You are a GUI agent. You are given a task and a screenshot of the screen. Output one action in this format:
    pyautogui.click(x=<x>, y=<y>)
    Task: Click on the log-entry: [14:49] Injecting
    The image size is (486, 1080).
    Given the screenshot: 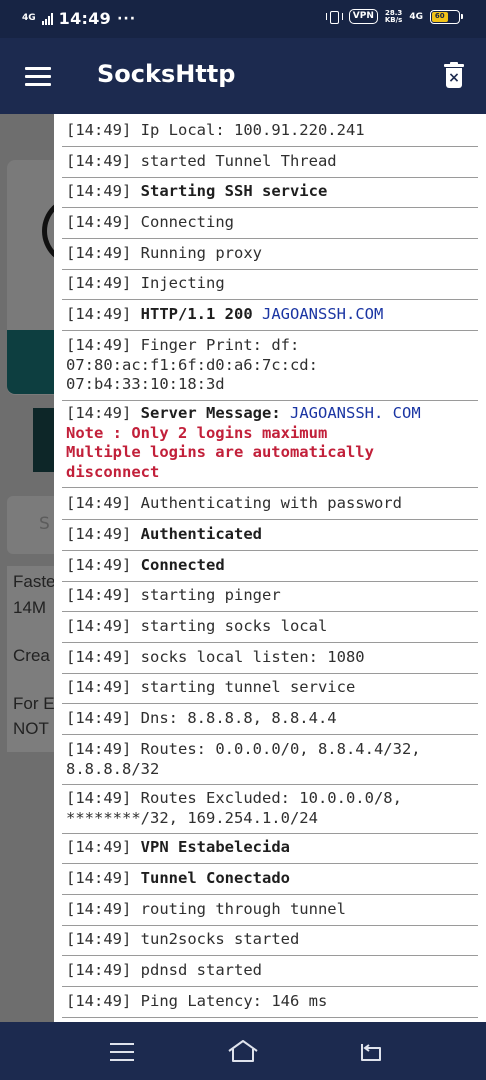 What is the action you would take?
    pyautogui.click(x=270, y=284)
    